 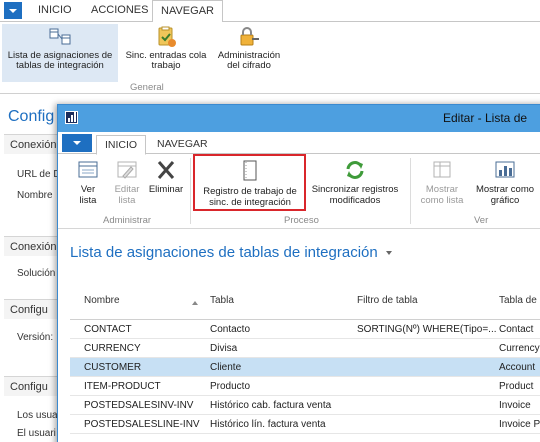 I want to click on table-row: ITEM-PRODUCT Producto Product, so click(x=305, y=386).